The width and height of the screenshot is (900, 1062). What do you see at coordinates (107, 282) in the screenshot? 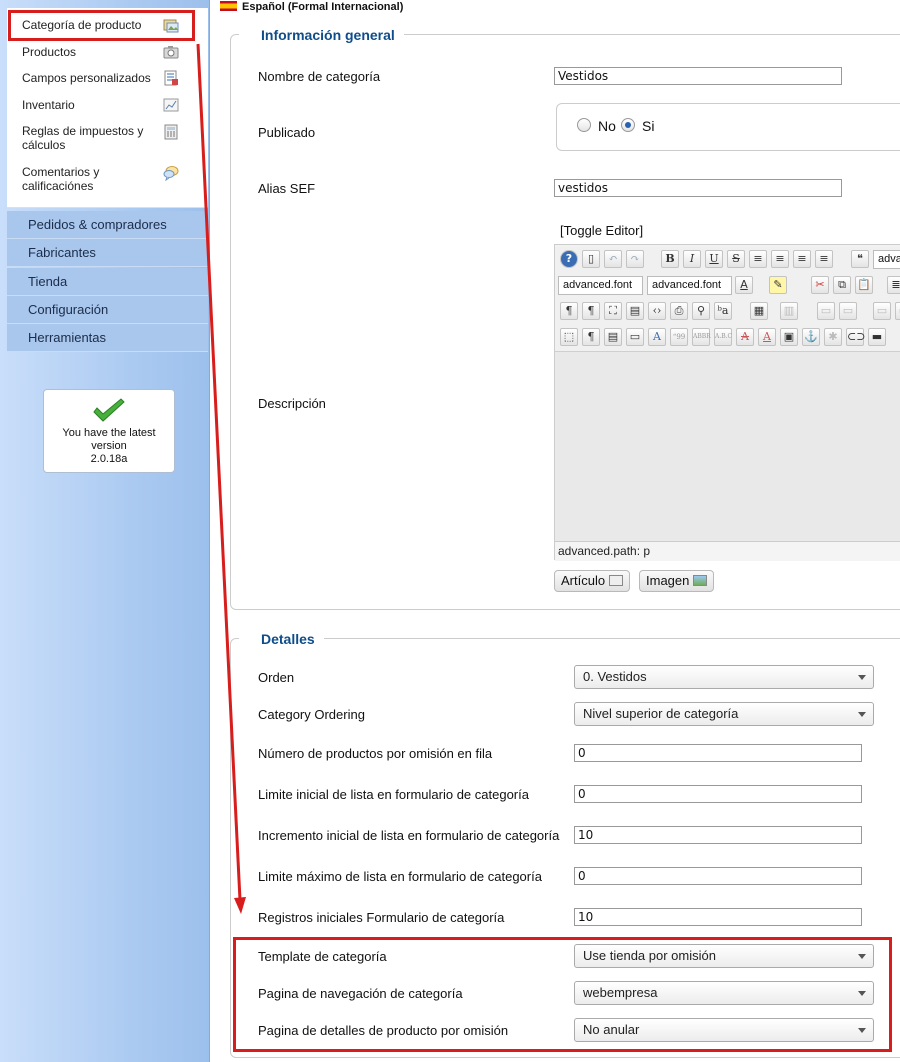
I see `menu-store: Tienda` at bounding box center [107, 282].